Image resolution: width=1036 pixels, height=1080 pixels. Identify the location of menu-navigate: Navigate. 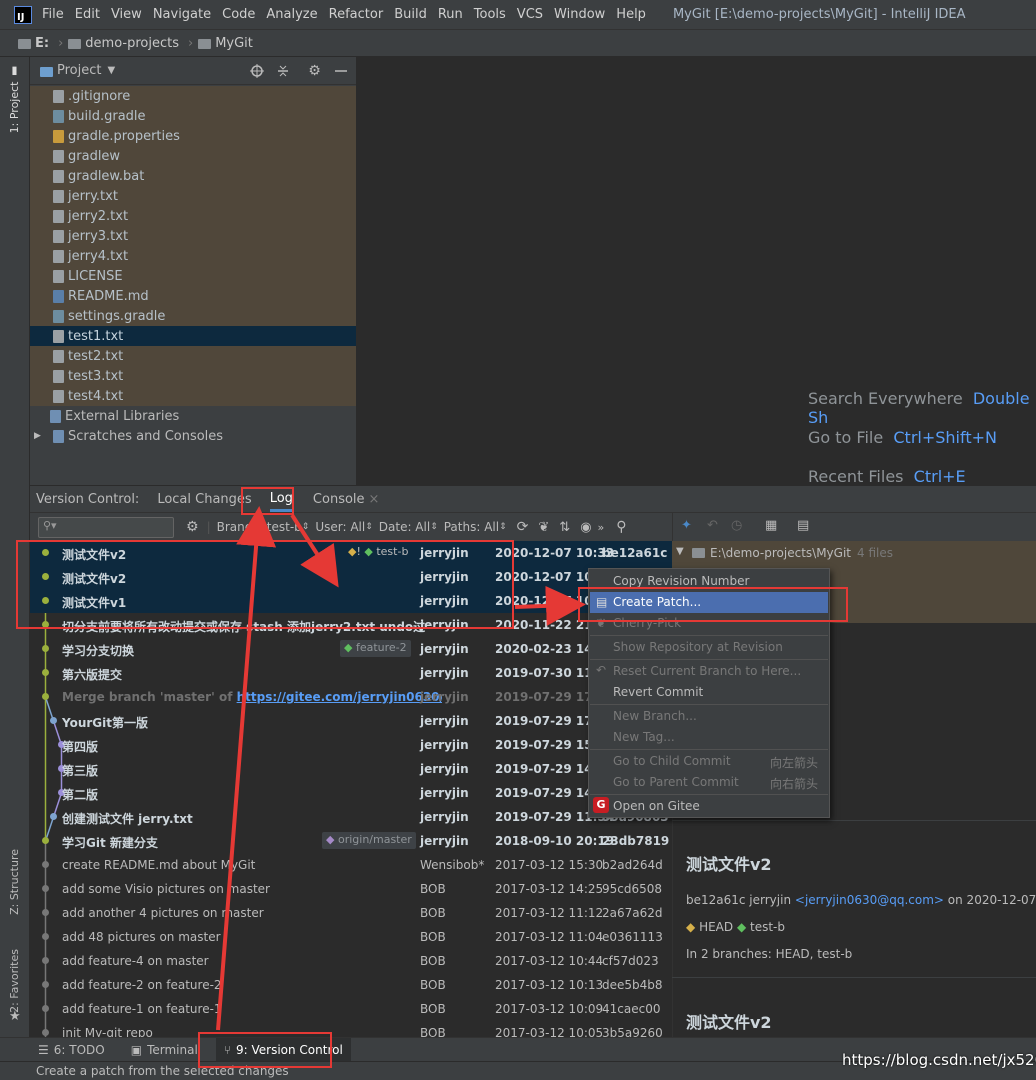
(182, 14).